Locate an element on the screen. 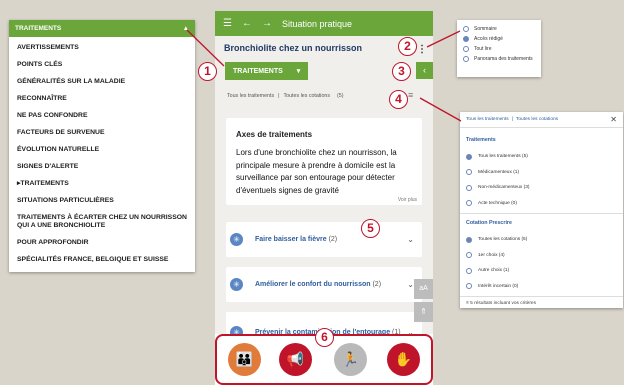  marker-5: 5 is located at coordinates (370, 228).